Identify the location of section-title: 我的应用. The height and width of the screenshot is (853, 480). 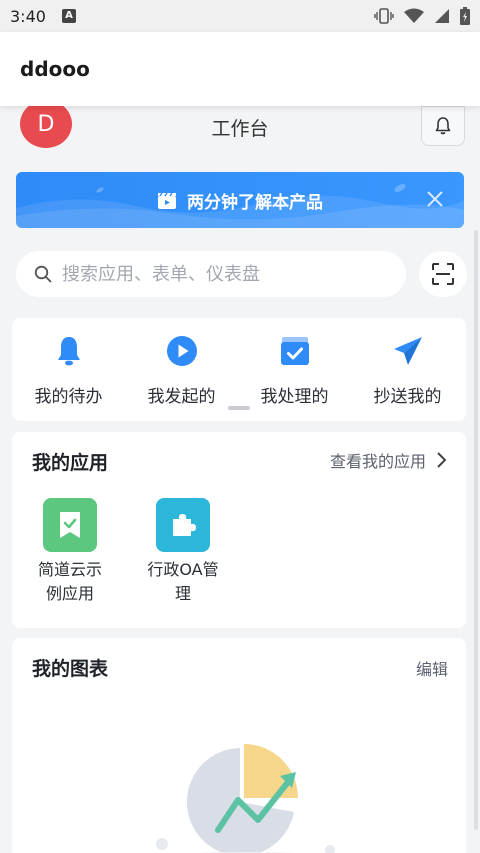
(70, 463).